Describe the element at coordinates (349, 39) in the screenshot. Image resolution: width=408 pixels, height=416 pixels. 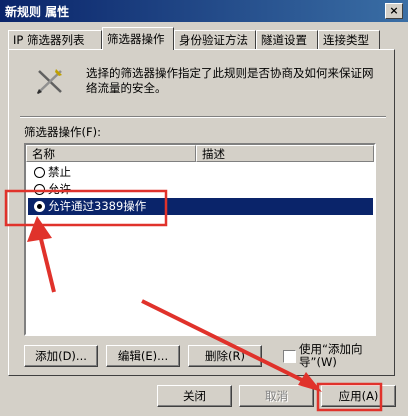
I see `tab-connection-type: 连接类型` at that location.